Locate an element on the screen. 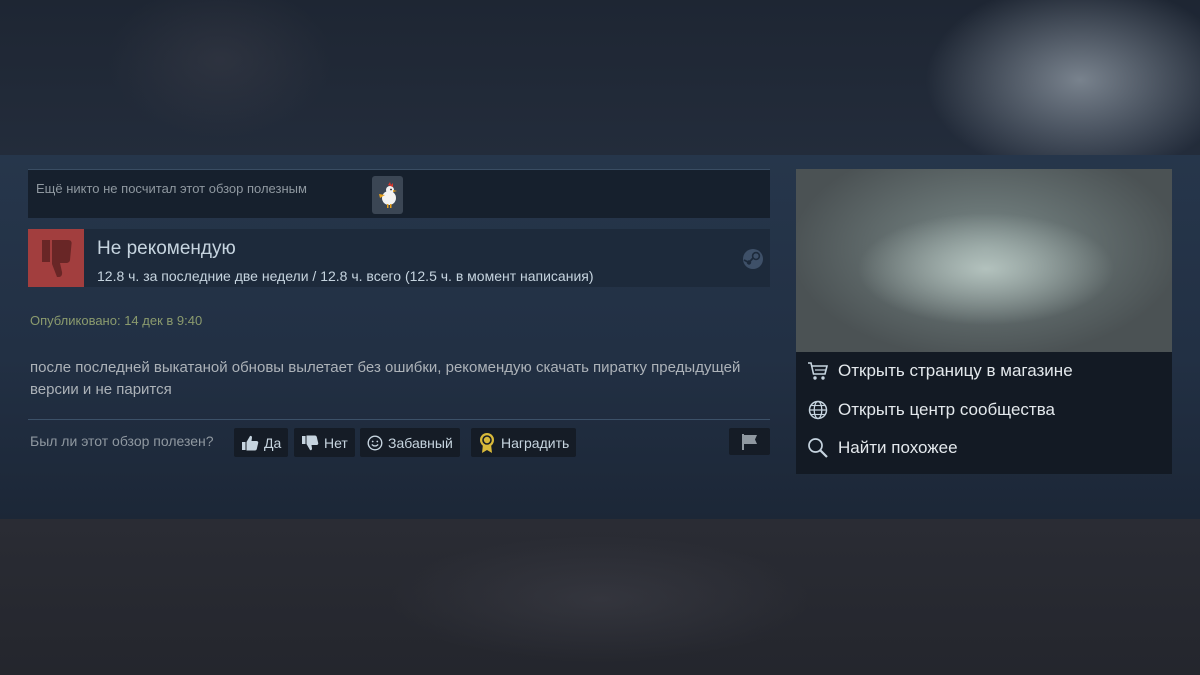  rooster-award-icon is located at coordinates (387, 195).